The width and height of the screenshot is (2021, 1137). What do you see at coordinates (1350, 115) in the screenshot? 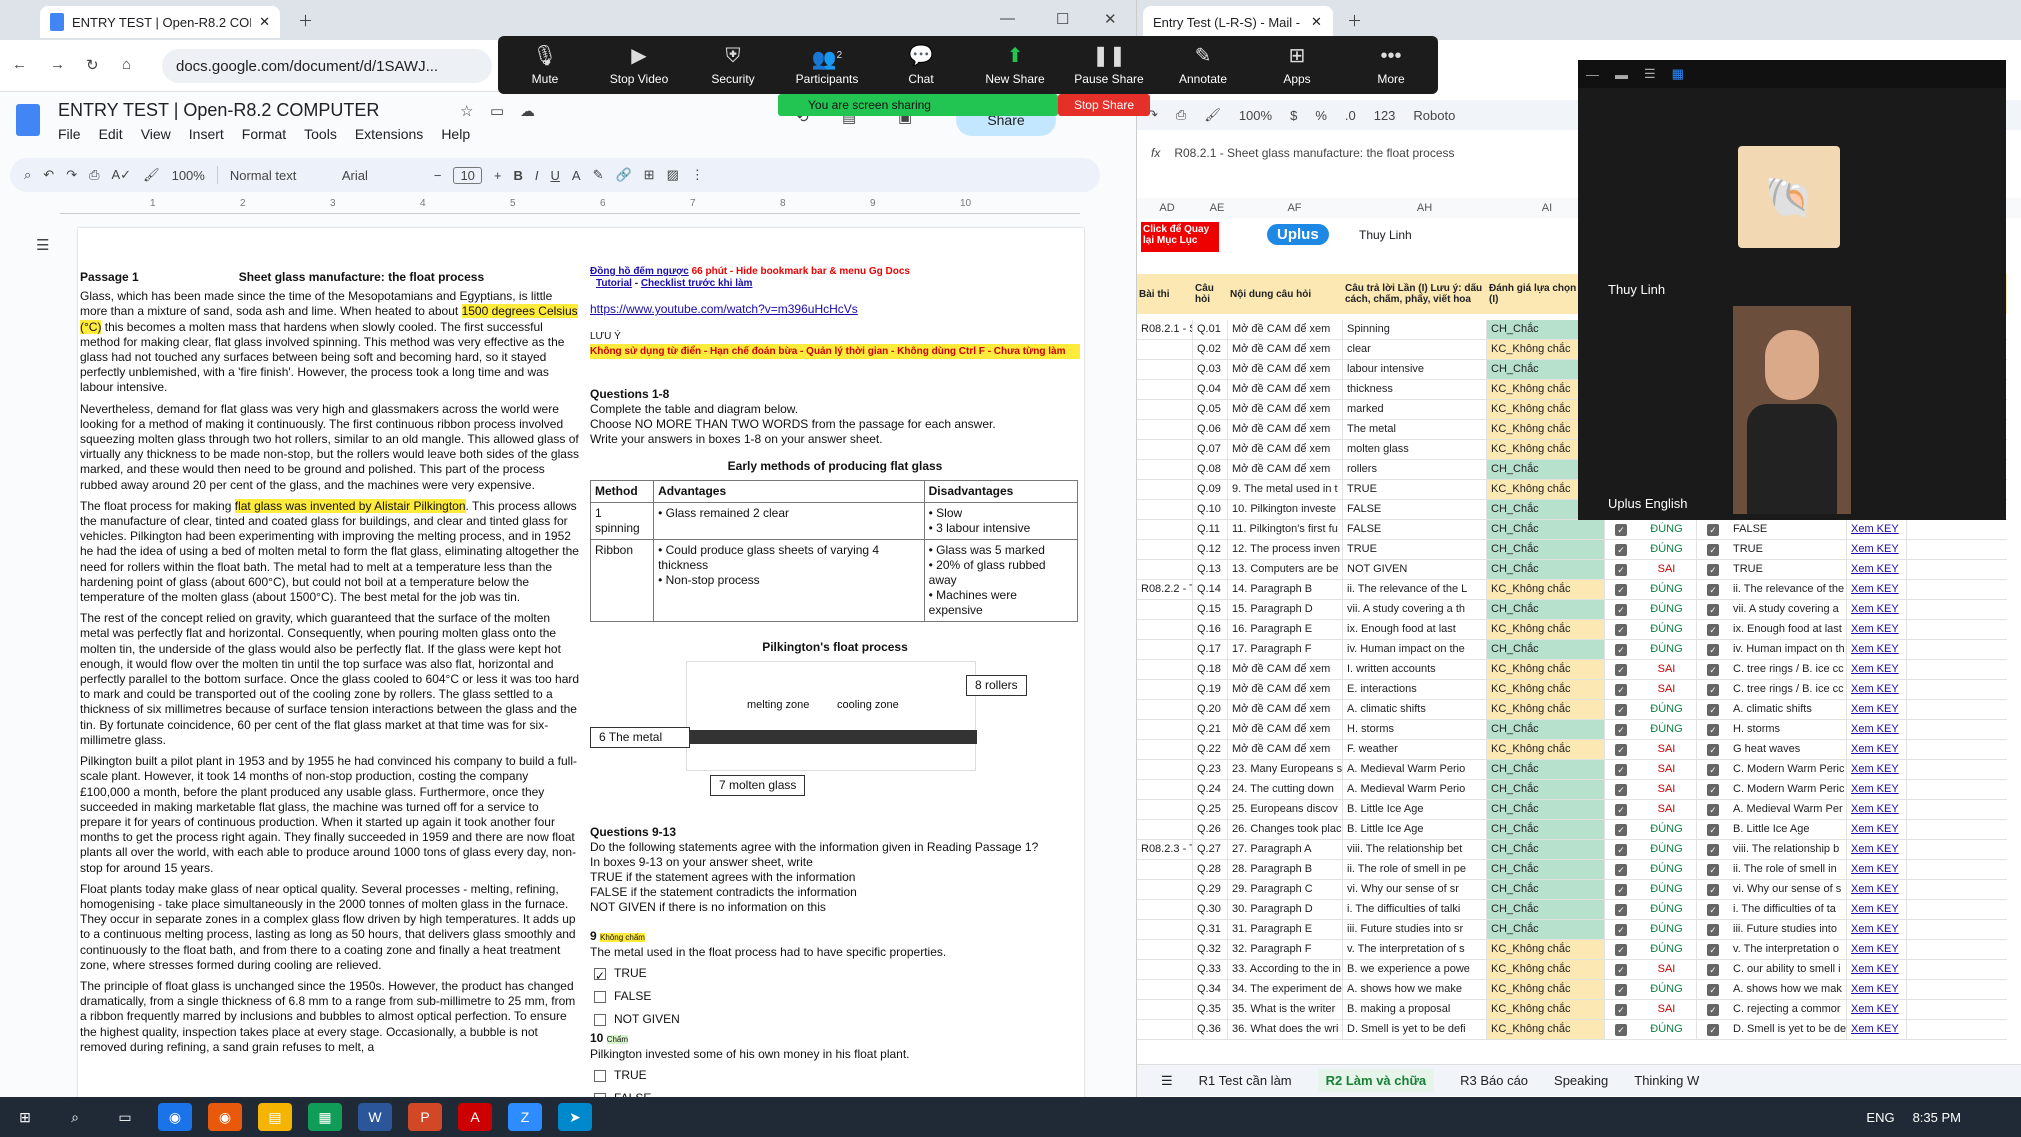
I see `decimal-icon: .0` at bounding box center [1350, 115].